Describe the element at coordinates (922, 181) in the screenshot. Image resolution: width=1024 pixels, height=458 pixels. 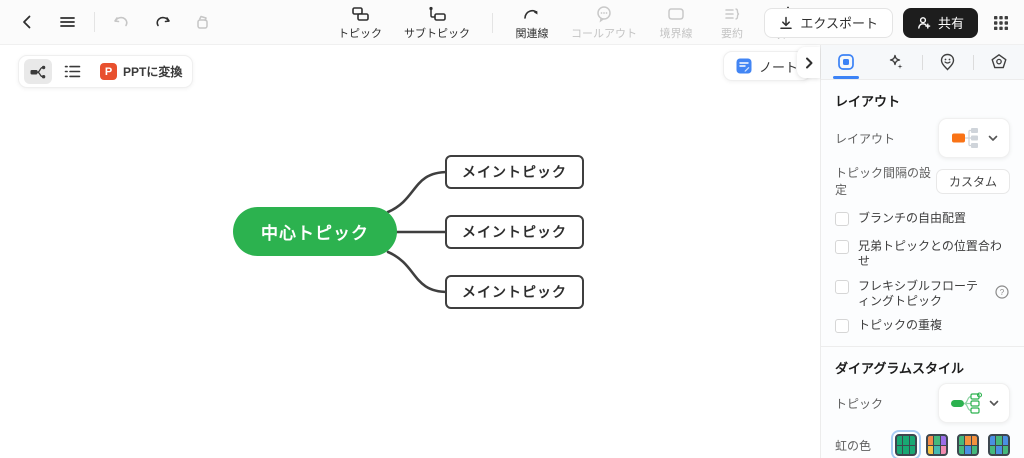
I see `spacing-row: トピック間隔の設定 カスタム` at that location.